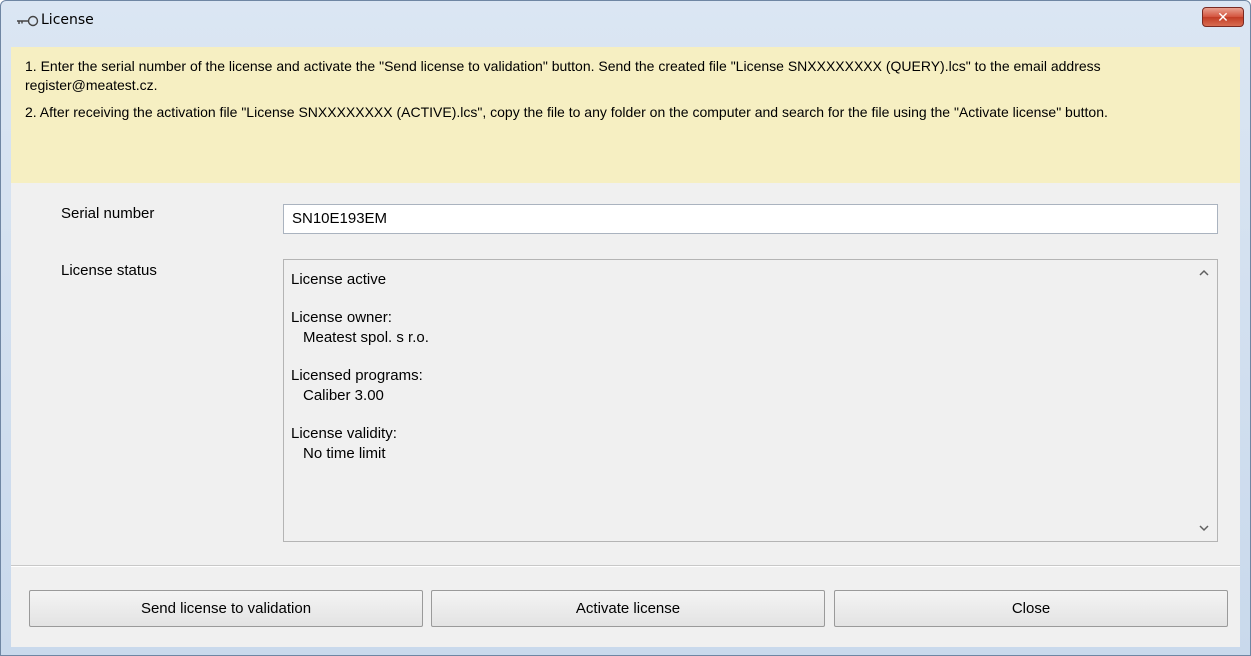  I want to click on window-close-button: ✕, so click(1223, 17).